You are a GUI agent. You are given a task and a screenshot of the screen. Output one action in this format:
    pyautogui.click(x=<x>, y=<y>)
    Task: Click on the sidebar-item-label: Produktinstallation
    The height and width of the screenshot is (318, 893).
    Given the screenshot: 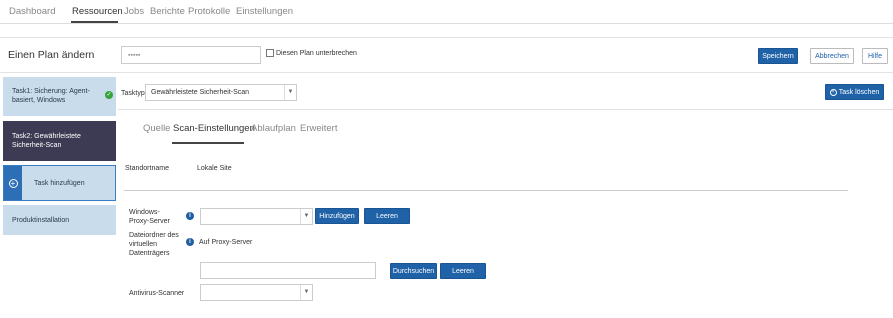 What is the action you would take?
    pyautogui.click(x=41, y=220)
    